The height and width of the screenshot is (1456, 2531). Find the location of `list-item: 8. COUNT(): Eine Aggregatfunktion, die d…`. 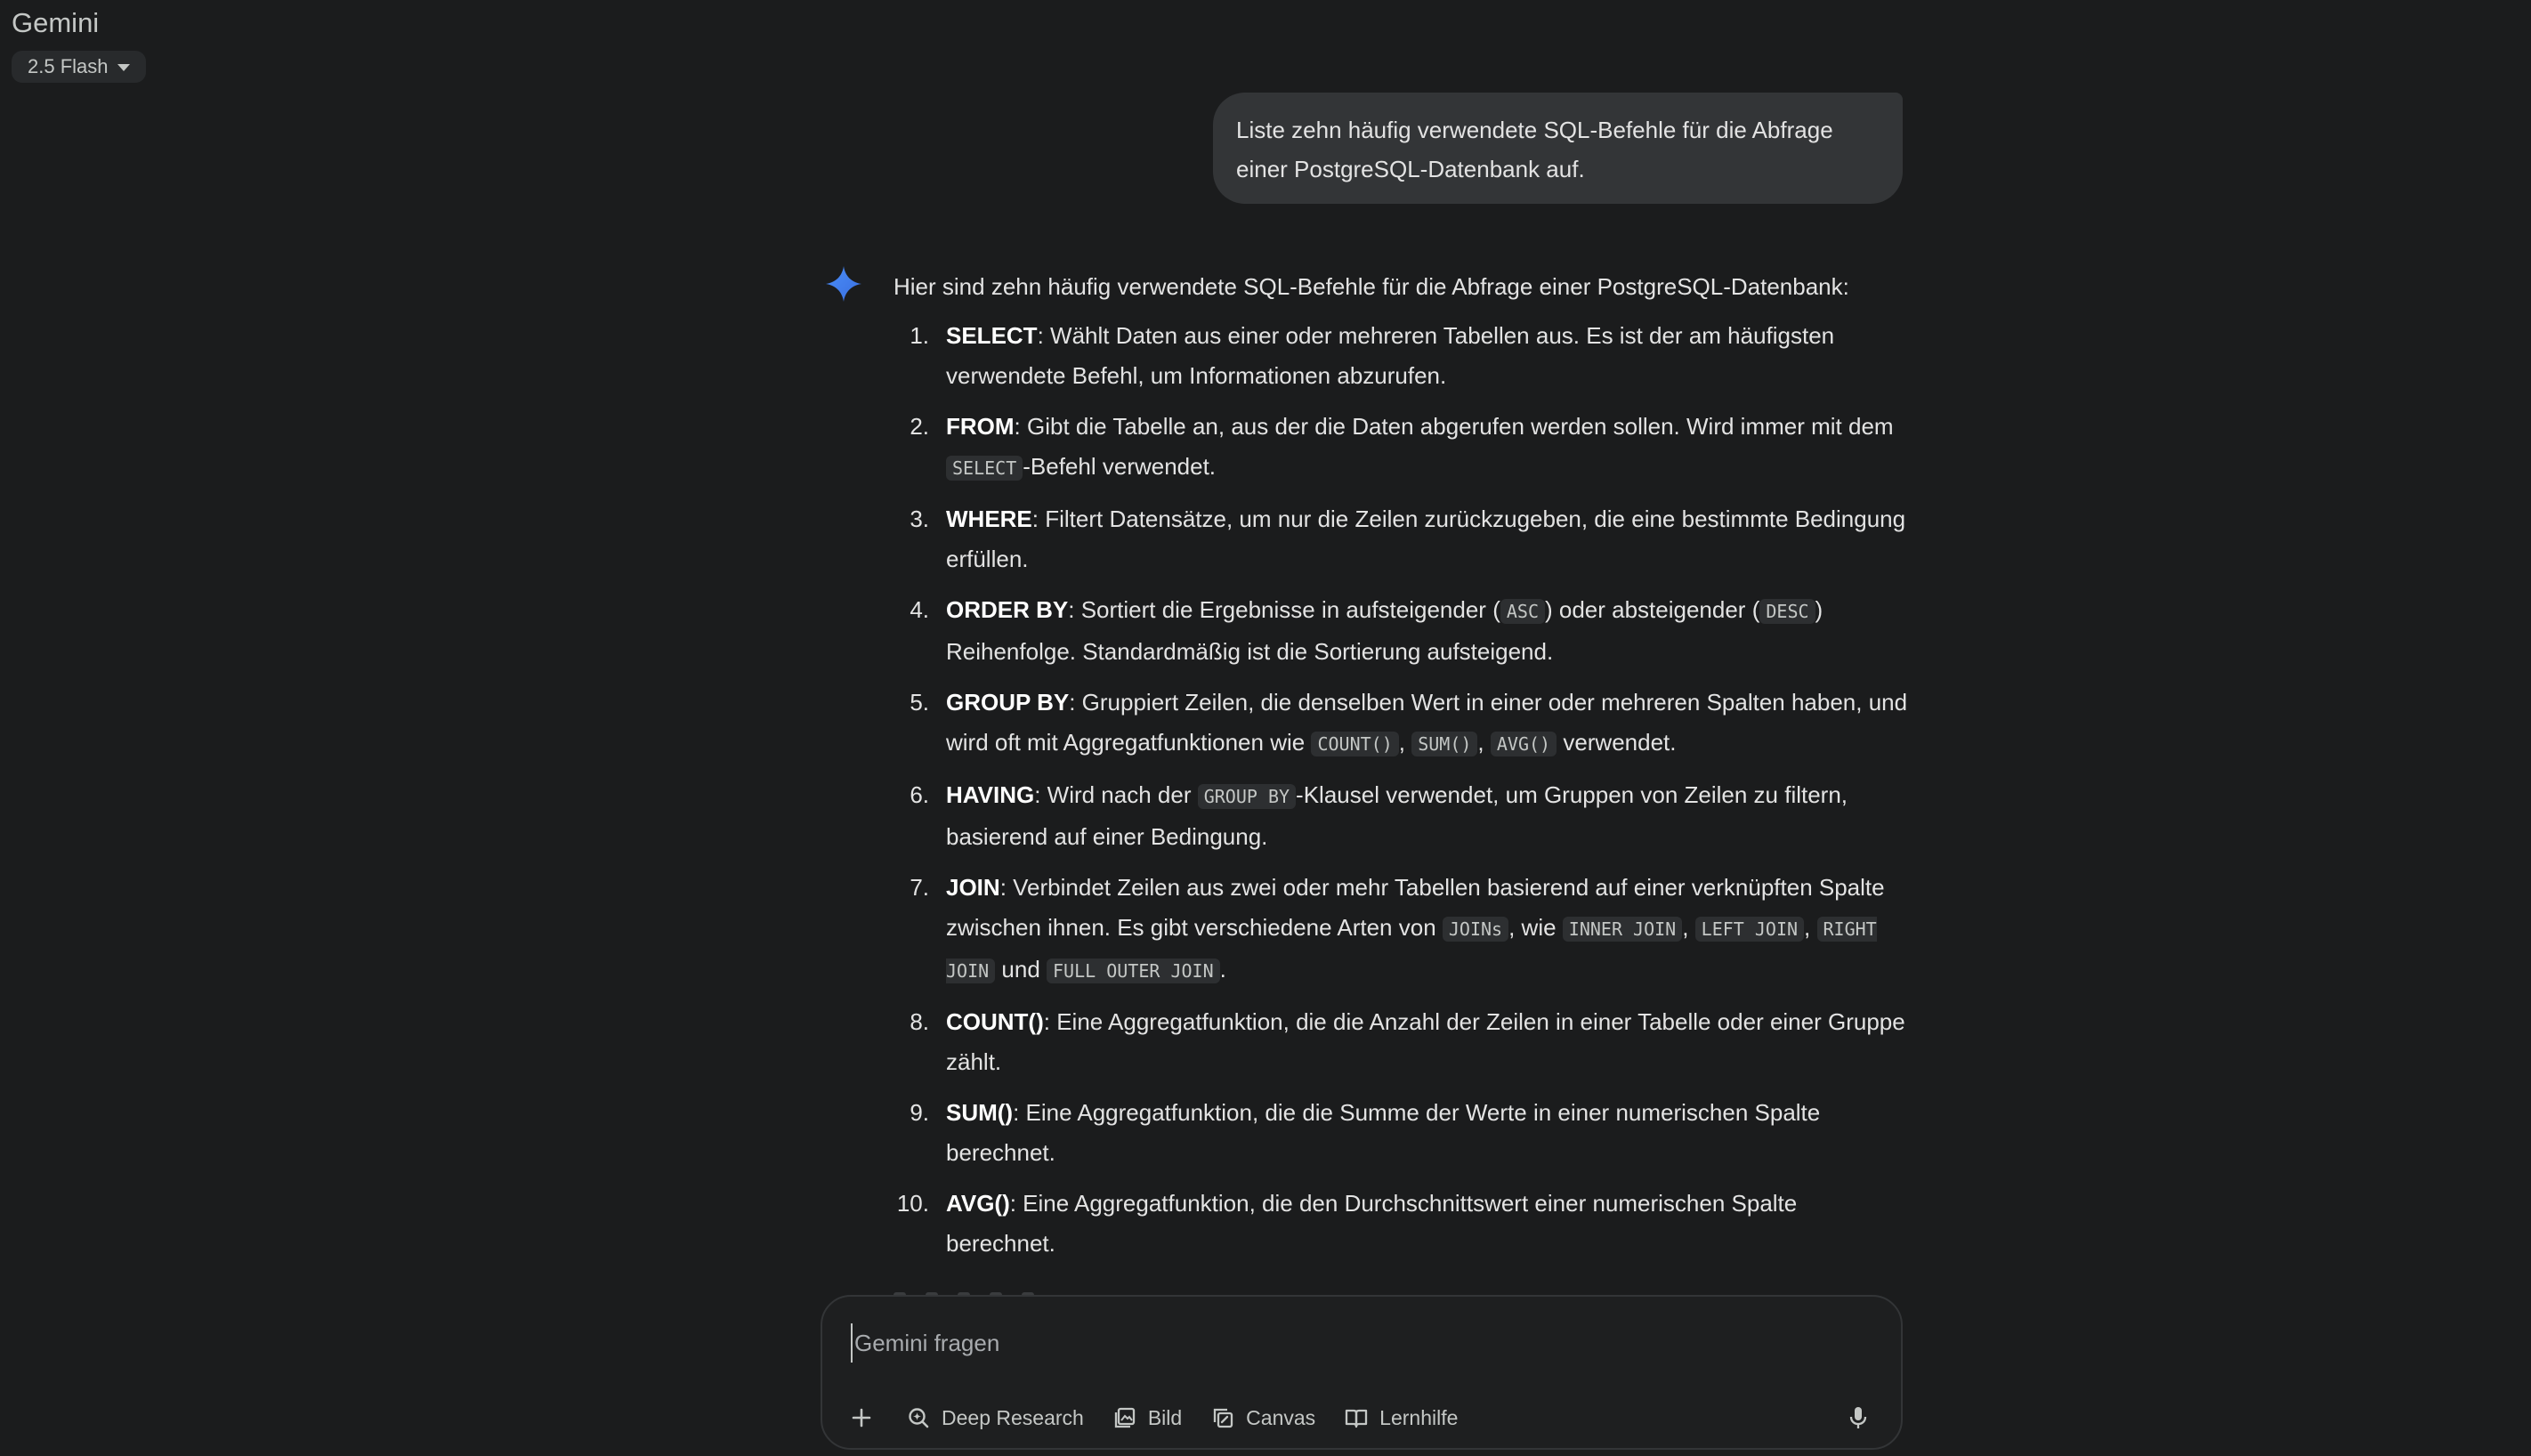

list-item: 8. COUNT(): Eine Aggregatfunktion, die d… is located at coordinates (1407, 1041).